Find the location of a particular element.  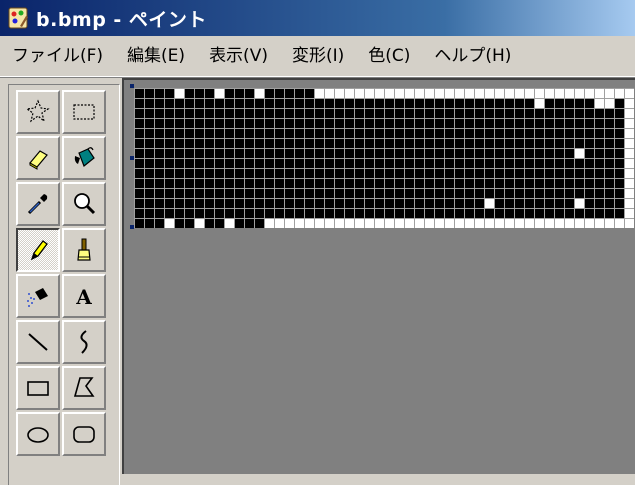

tool-rectangle is located at coordinates (38, 388).